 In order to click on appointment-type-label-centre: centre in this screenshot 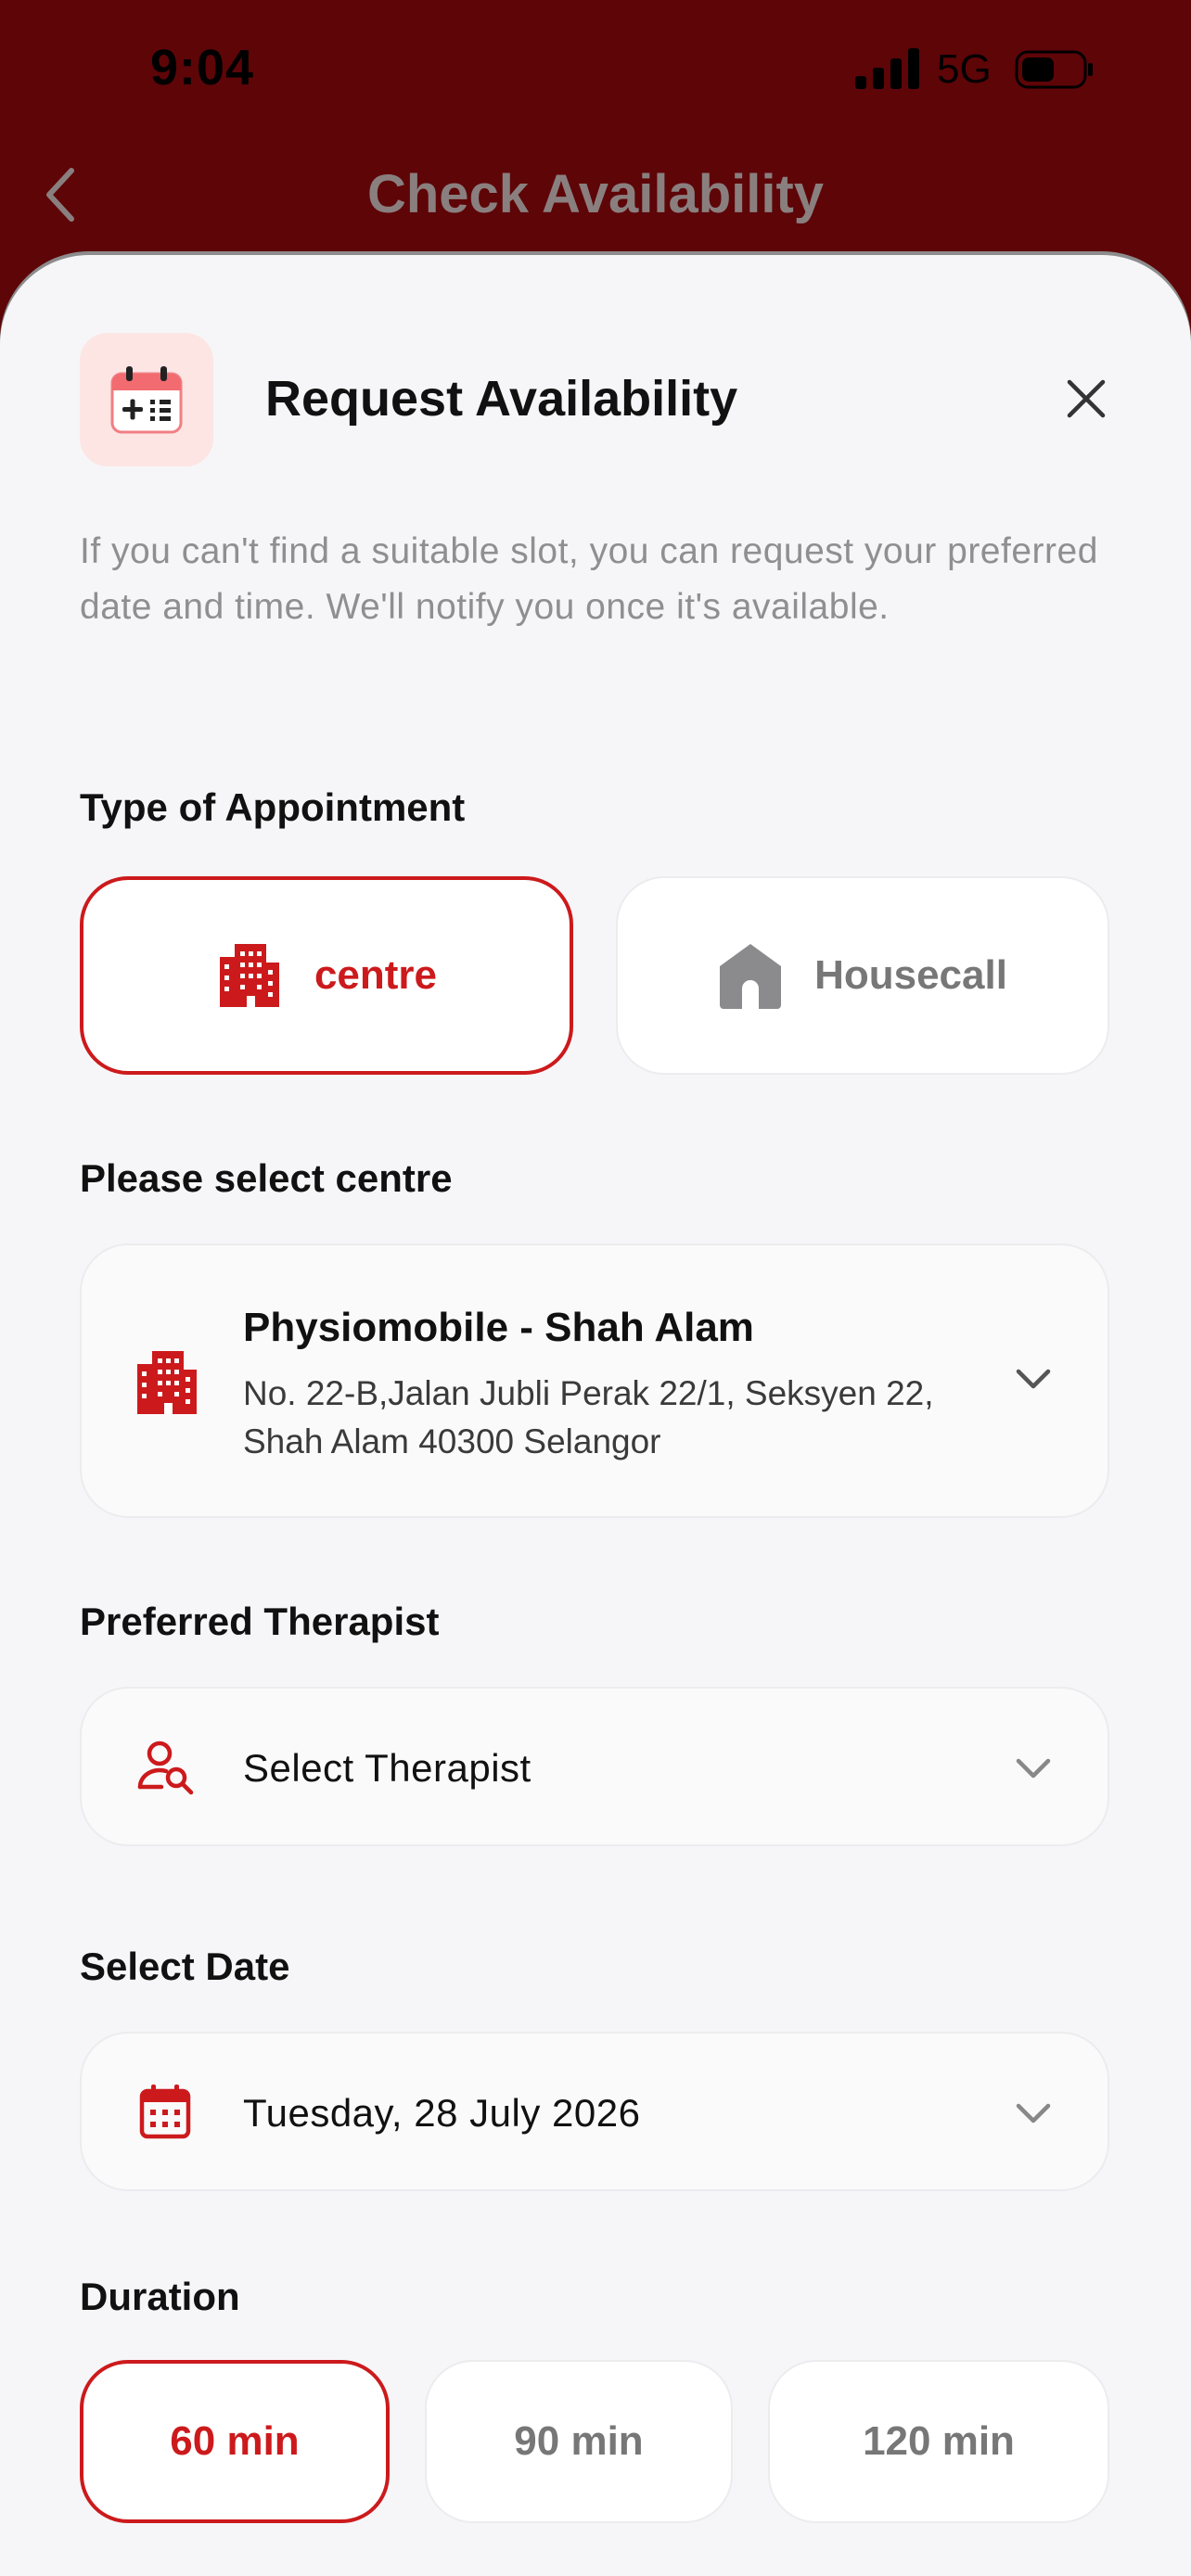, I will do `click(376, 975)`.